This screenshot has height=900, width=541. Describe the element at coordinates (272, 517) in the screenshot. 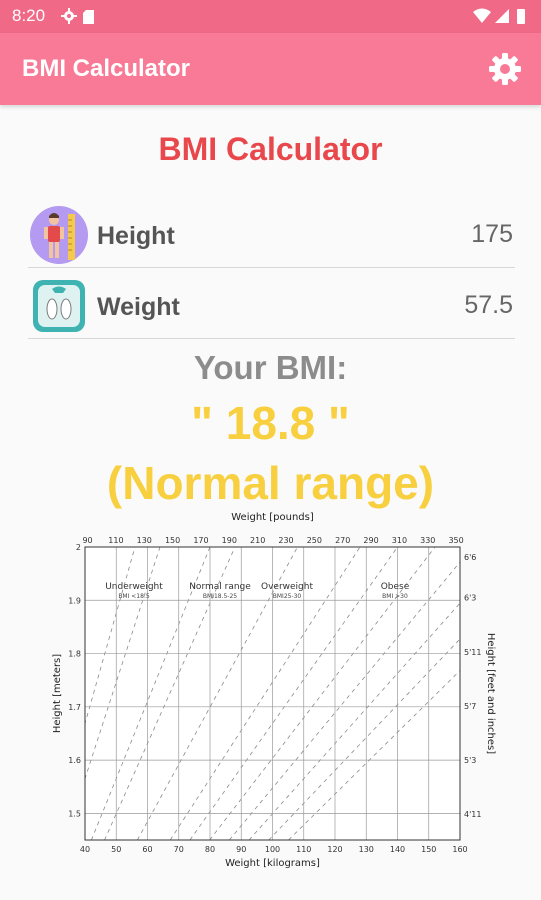

I see `chart-title: Weight [pounds]` at that location.